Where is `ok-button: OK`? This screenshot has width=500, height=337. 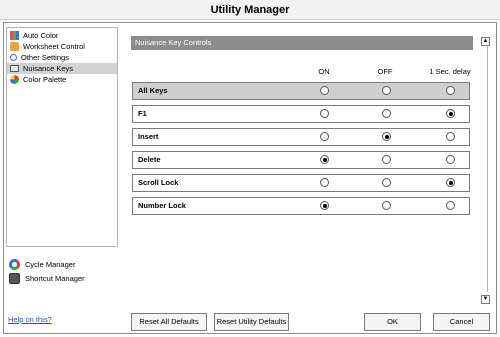 ok-button: OK is located at coordinates (392, 322).